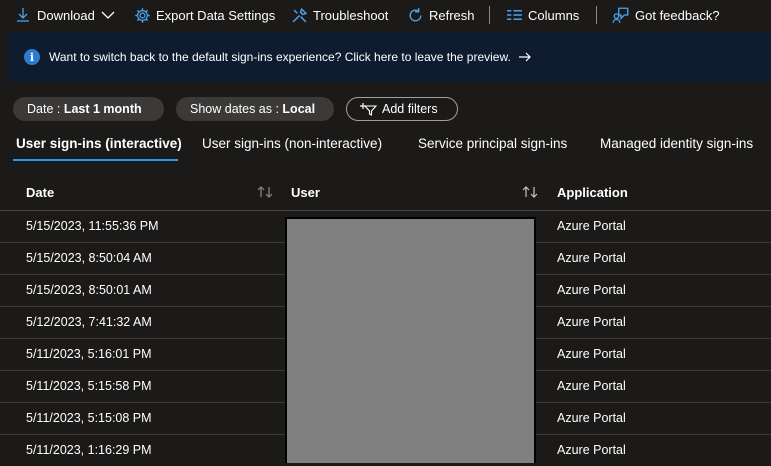  I want to click on columns-label: Columns, so click(554, 15).